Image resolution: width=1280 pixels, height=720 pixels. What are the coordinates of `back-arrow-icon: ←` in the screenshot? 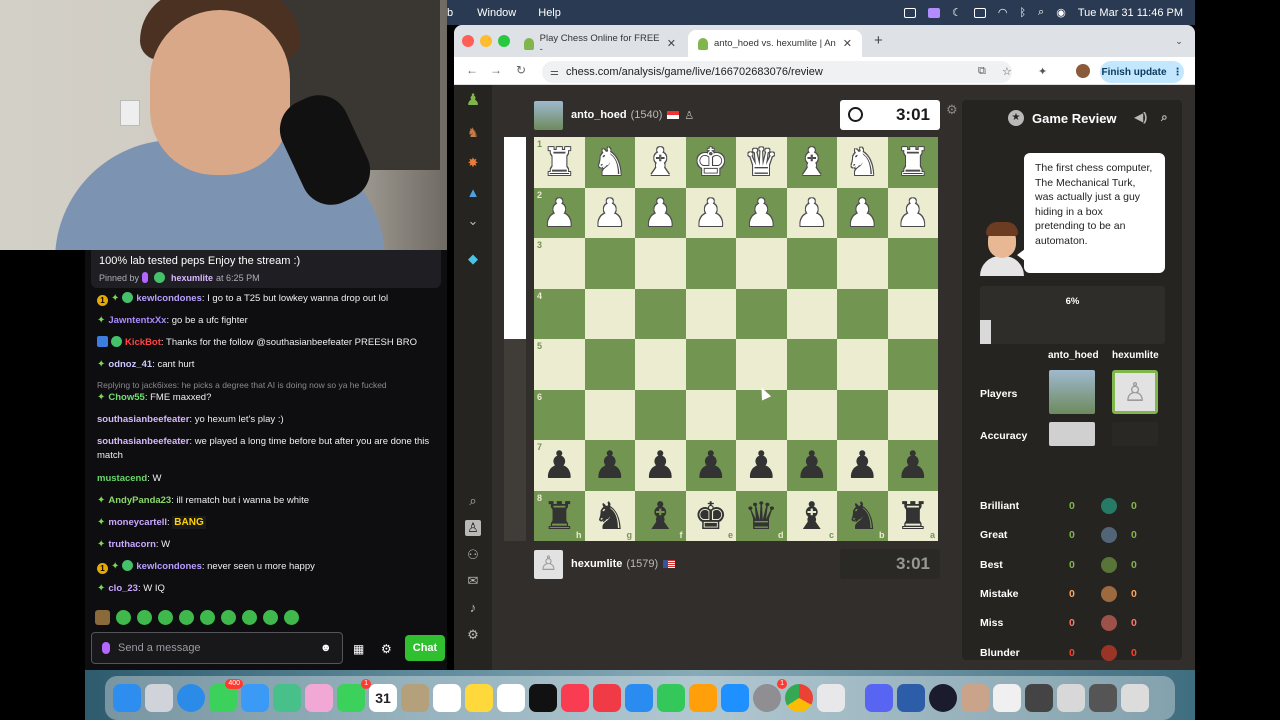 It's located at (472, 70).